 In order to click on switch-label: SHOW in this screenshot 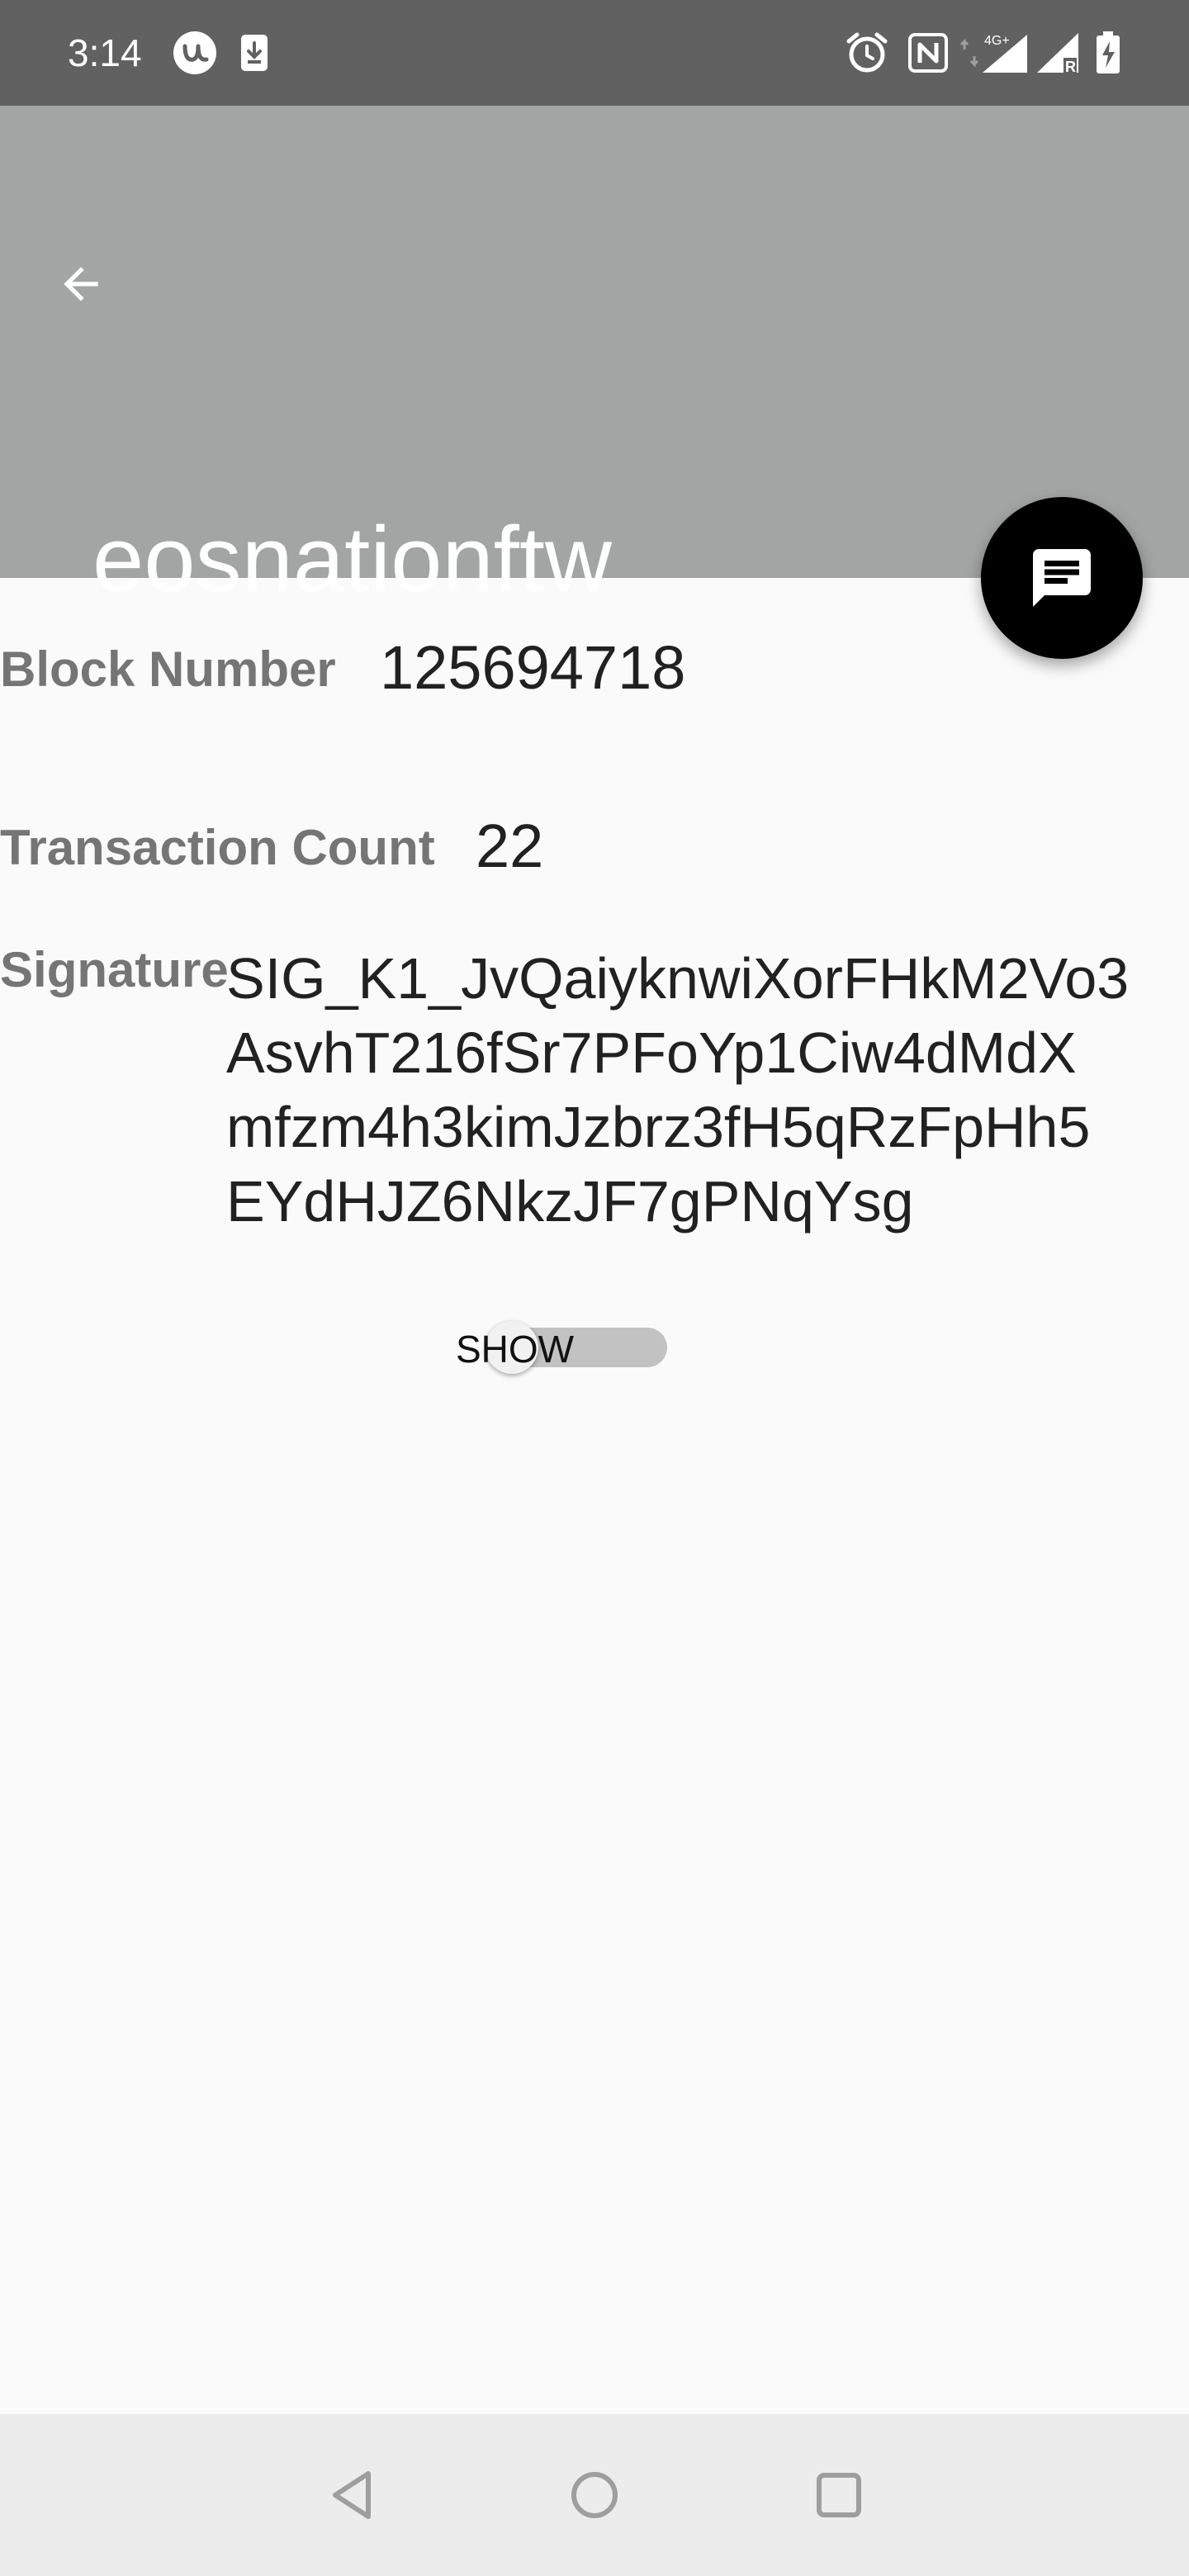, I will do `click(515, 1349)`.